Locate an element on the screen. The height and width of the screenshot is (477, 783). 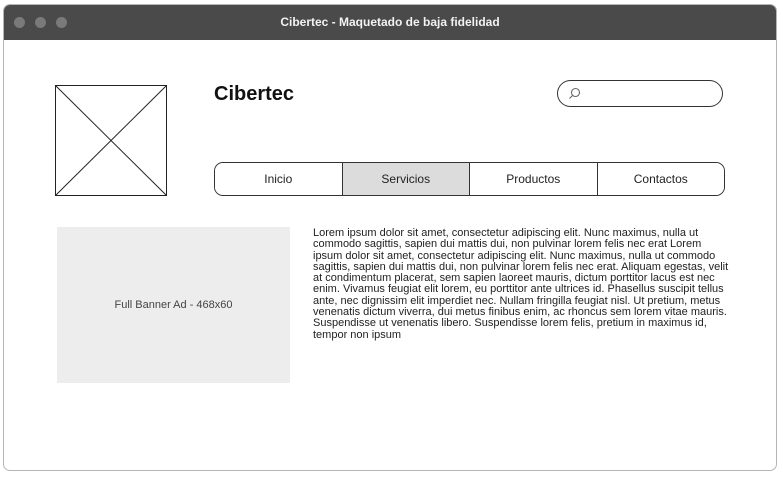
tab-contactos: Contactos is located at coordinates (660, 179).